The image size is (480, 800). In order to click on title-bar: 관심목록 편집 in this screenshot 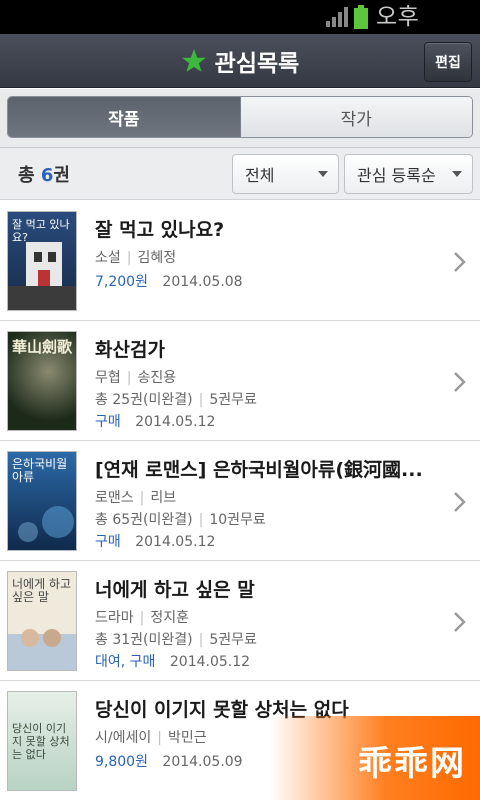, I will do `click(240, 61)`.